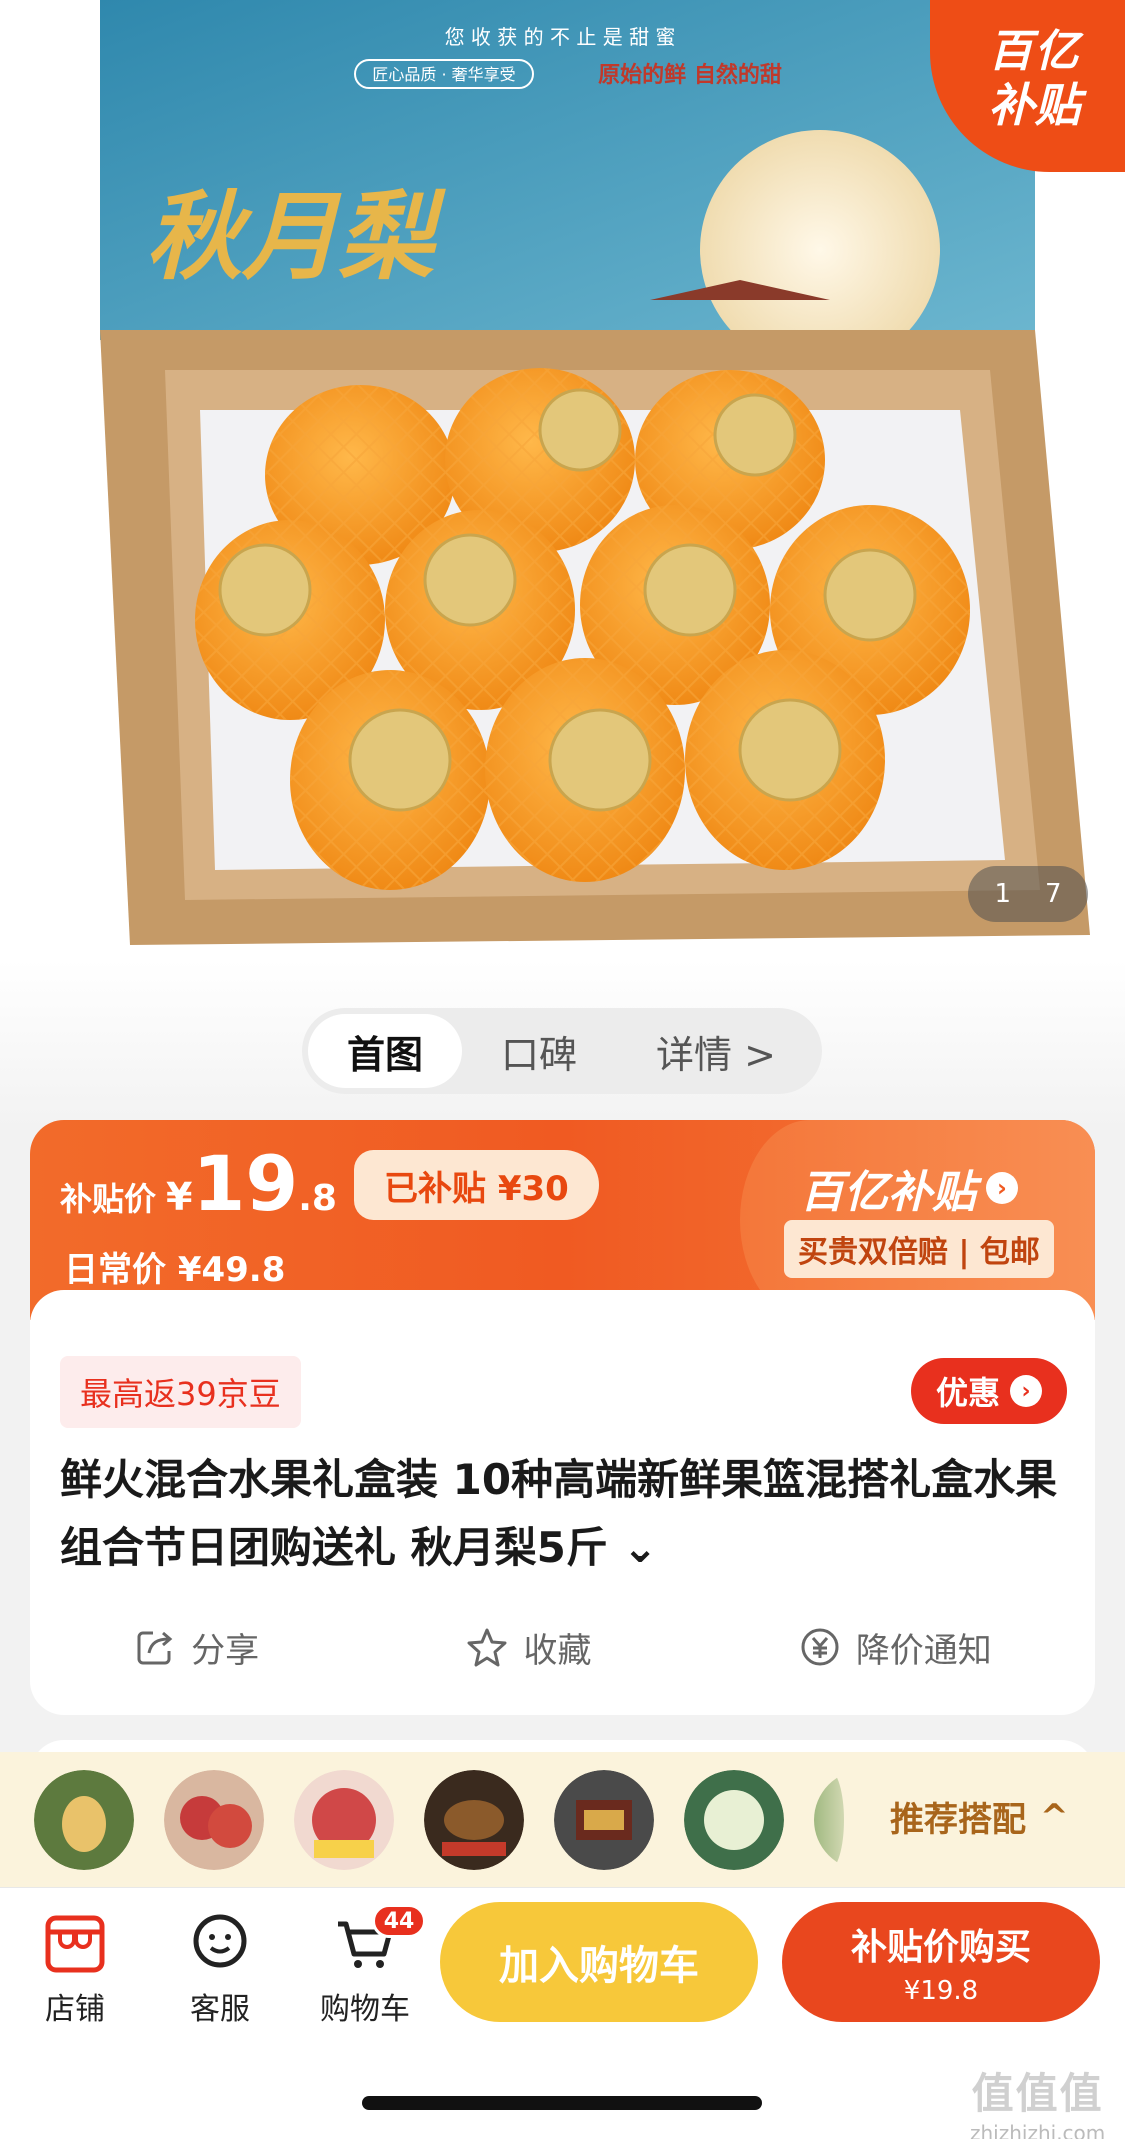  I want to click on subsidy-price: 补贴价 ¥ 19 .8, so click(198, 1183).